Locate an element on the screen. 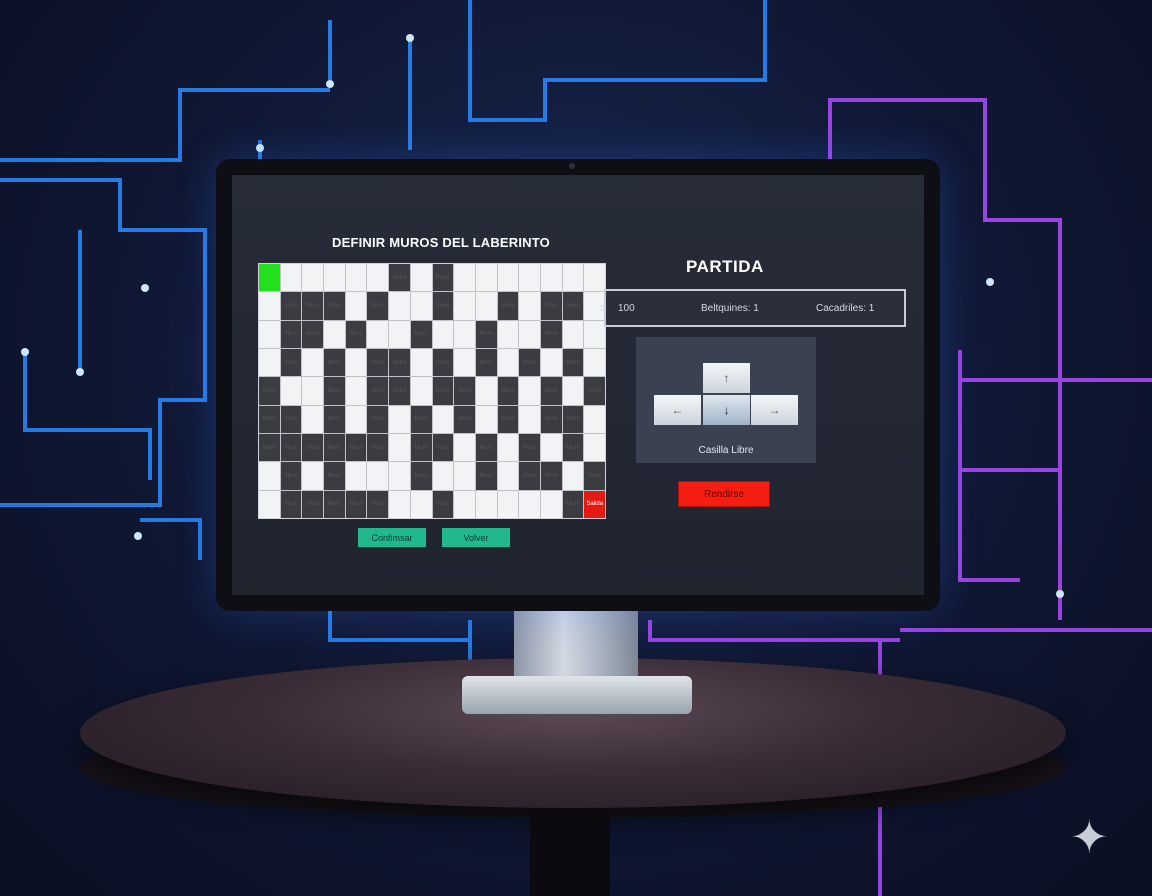 This screenshot has height=896, width=1152. confirm-button: Confimsar is located at coordinates (392, 537).